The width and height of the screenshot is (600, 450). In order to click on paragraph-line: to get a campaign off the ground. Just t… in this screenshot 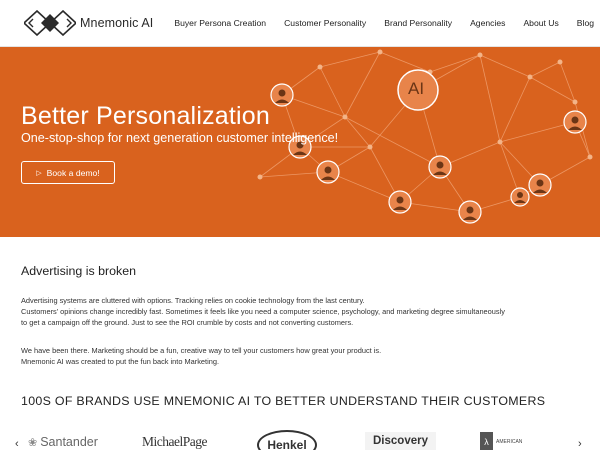, I will do `click(187, 322)`.